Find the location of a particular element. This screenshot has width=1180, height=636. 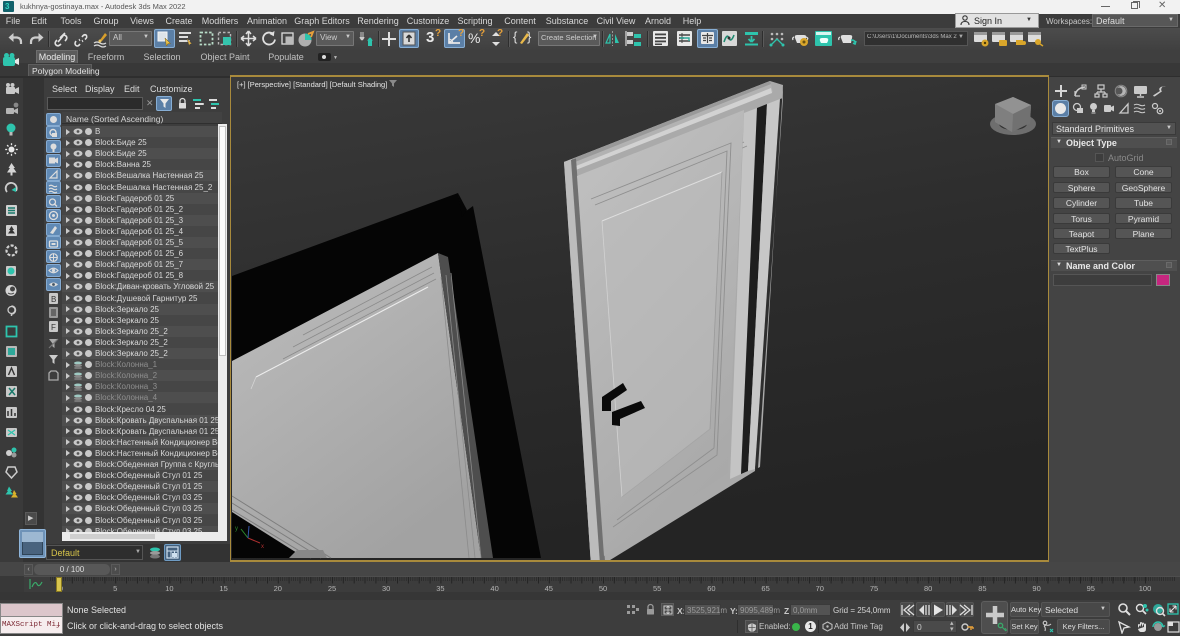

svg-text: x is located at coordinates (262, 547).